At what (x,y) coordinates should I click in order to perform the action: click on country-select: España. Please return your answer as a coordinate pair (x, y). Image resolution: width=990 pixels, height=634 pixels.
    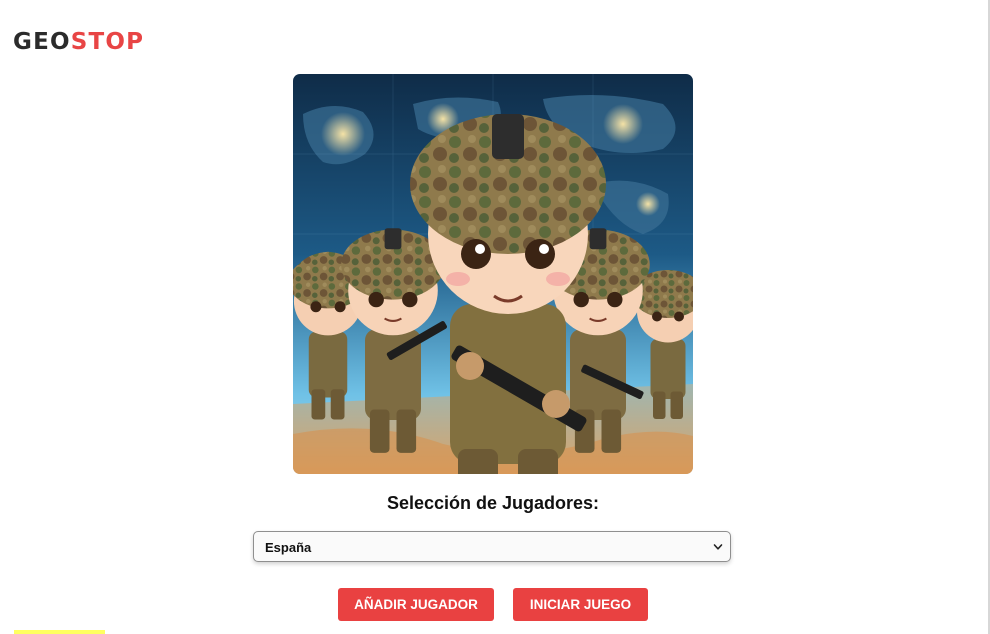
    Looking at the image, I should click on (492, 546).